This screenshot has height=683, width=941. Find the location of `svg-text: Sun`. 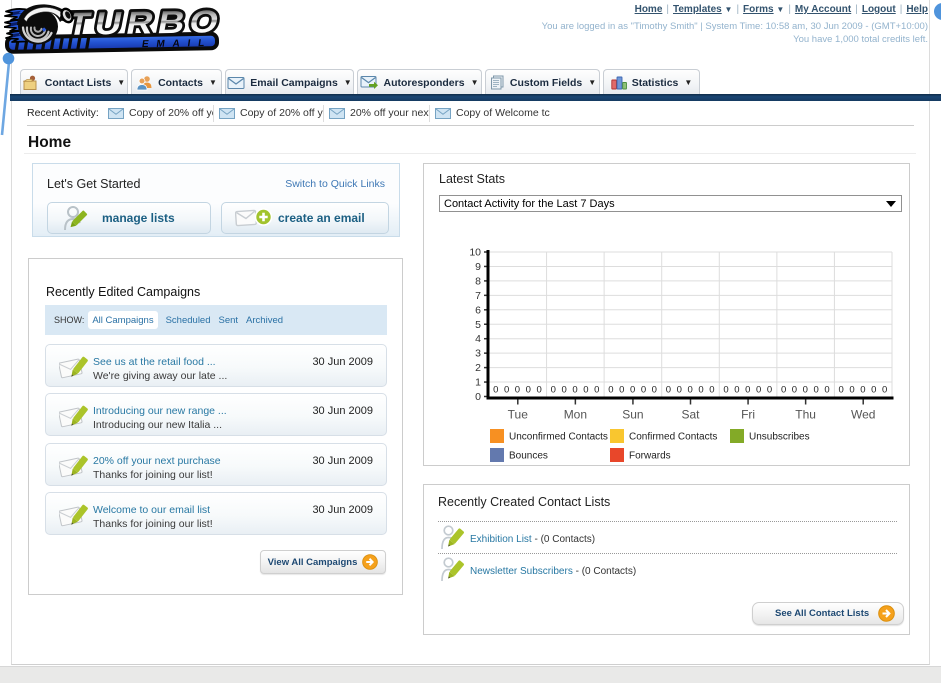

svg-text: Sun is located at coordinates (632, 415).